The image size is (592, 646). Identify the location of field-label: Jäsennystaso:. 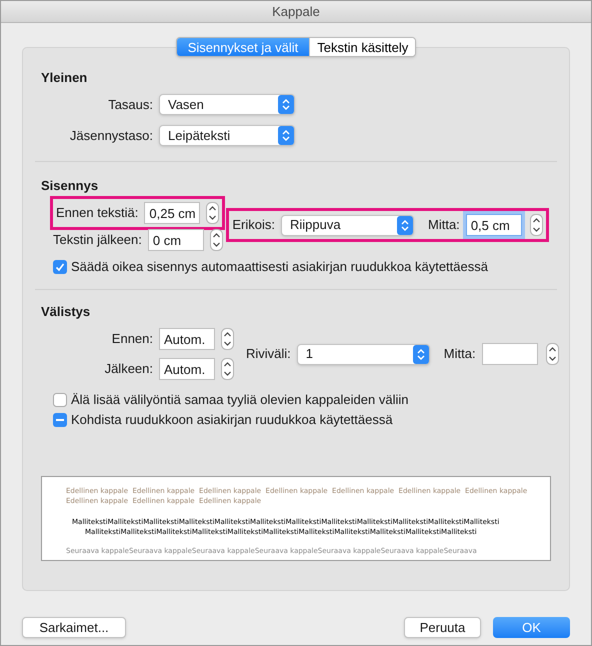
(110, 135).